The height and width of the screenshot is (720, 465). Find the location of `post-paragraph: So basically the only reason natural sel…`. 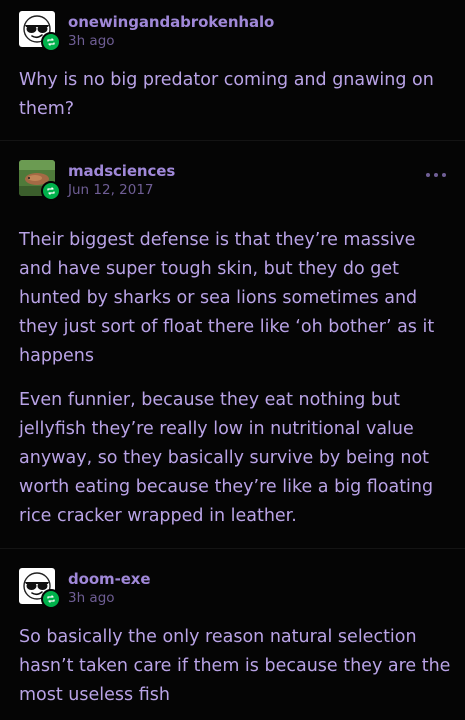

post-paragraph: So basically the only reason natural sel… is located at coordinates (235, 666).